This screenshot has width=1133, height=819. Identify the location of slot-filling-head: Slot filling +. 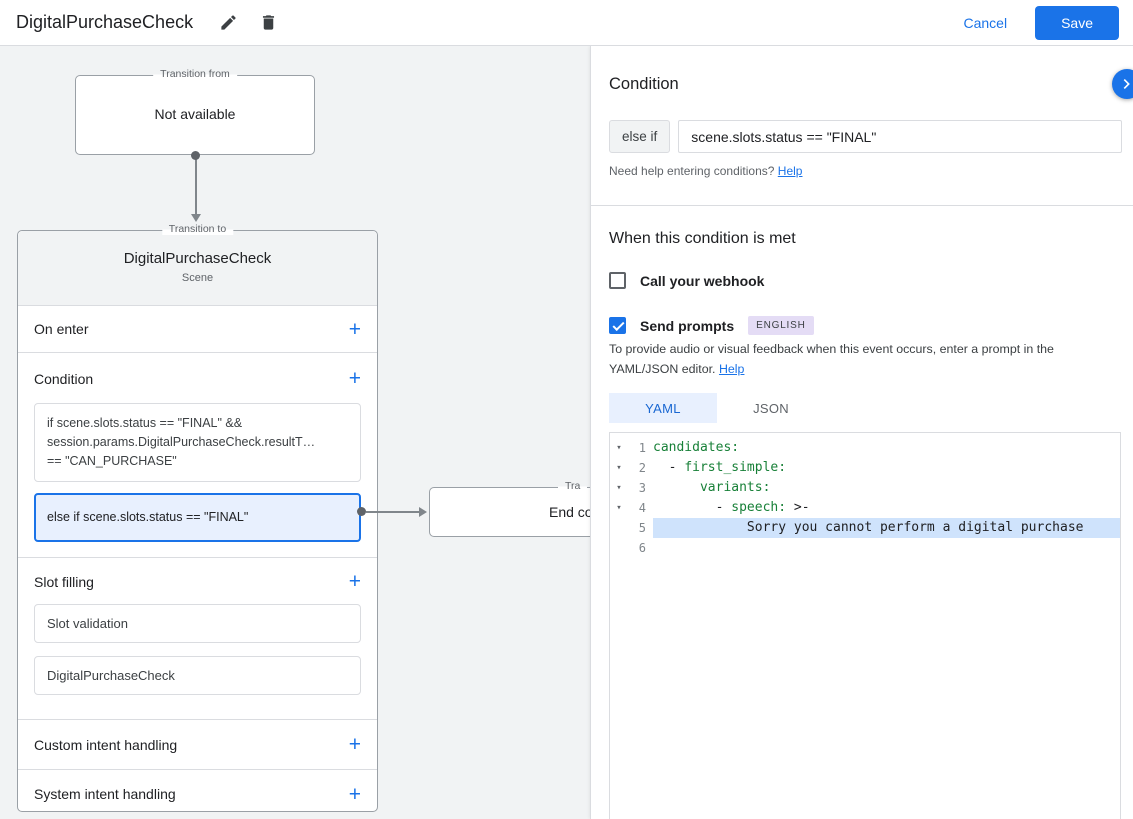
(197, 581).